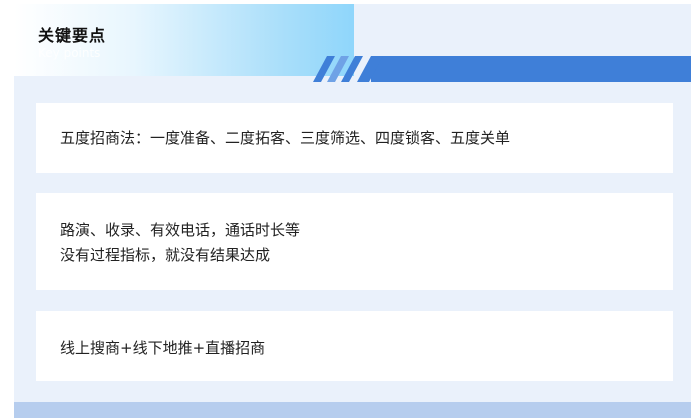  What do you see at coordinates (285, 138) in the screenshot?
I see `point-text: 五度招商法：一度准备、二度拓客、三度筛选、四度锁客、五度关单` at bounding box center [285, 138].